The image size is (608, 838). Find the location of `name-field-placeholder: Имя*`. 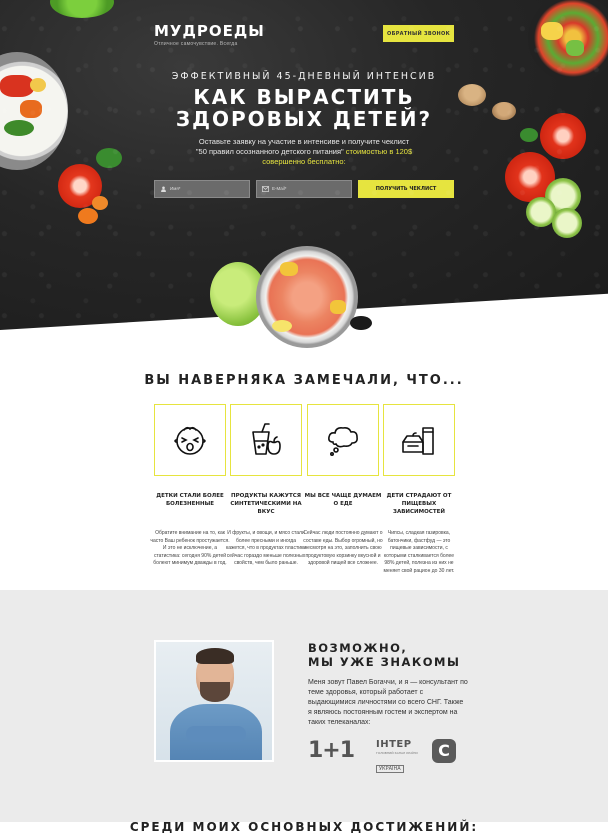

name-field-placeholder: Имя* is located at coordinates (175, 188).